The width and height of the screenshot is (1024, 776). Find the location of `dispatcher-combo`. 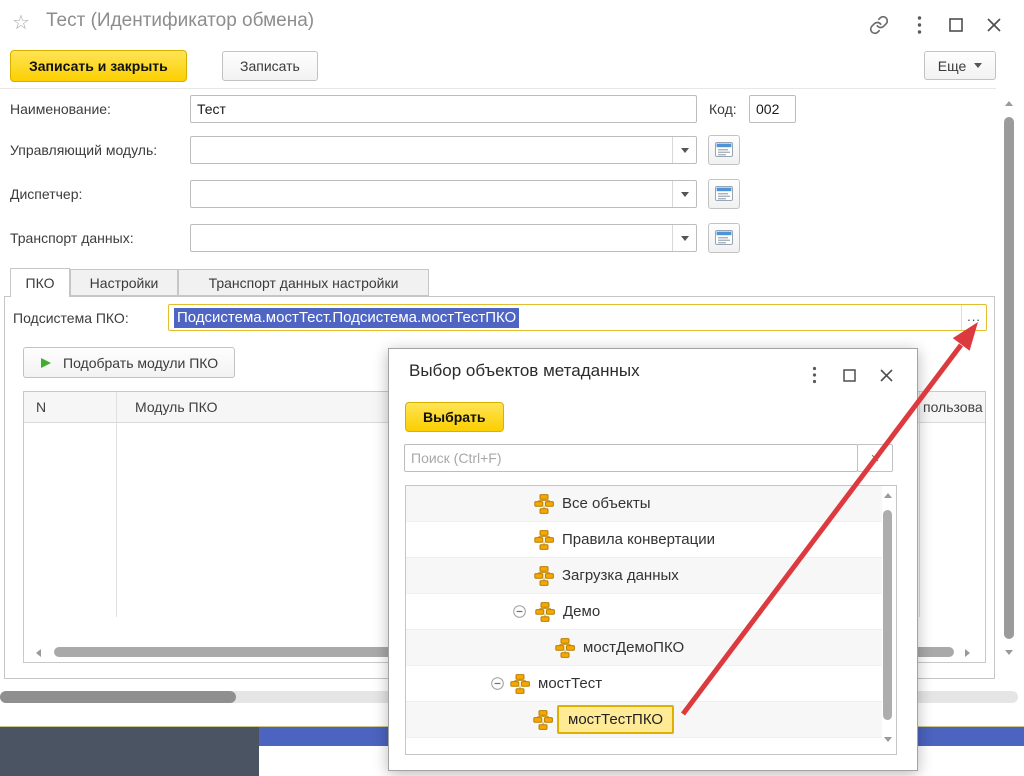

dispatcher-combo is located at coordinates (443, 194).